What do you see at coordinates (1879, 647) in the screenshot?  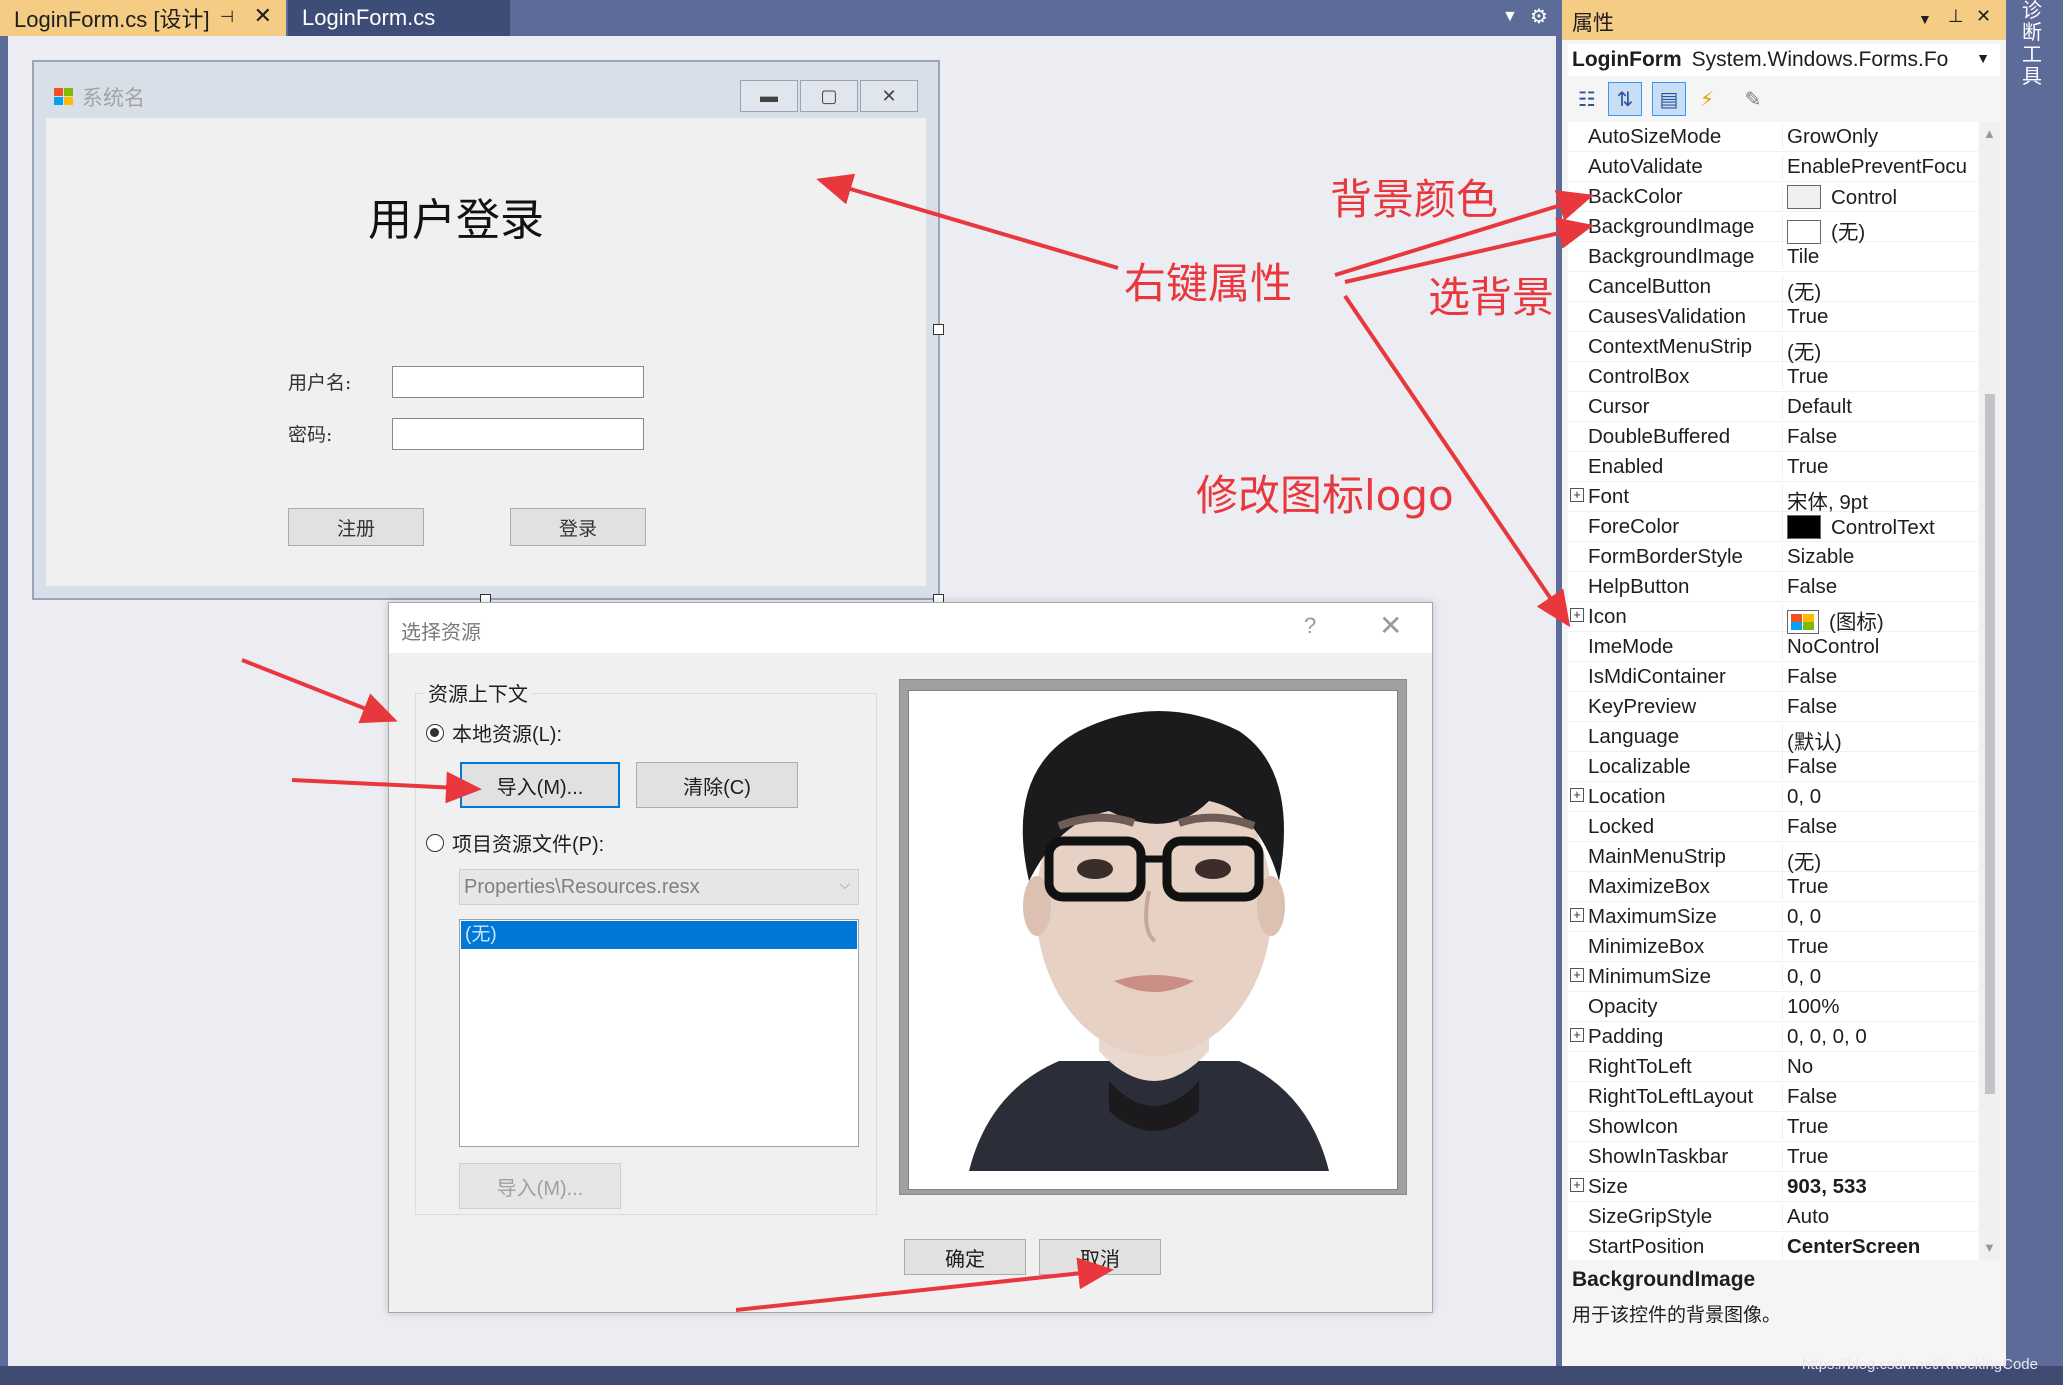 I see `property-value: NoControl` at bounding box center [1879, 647].